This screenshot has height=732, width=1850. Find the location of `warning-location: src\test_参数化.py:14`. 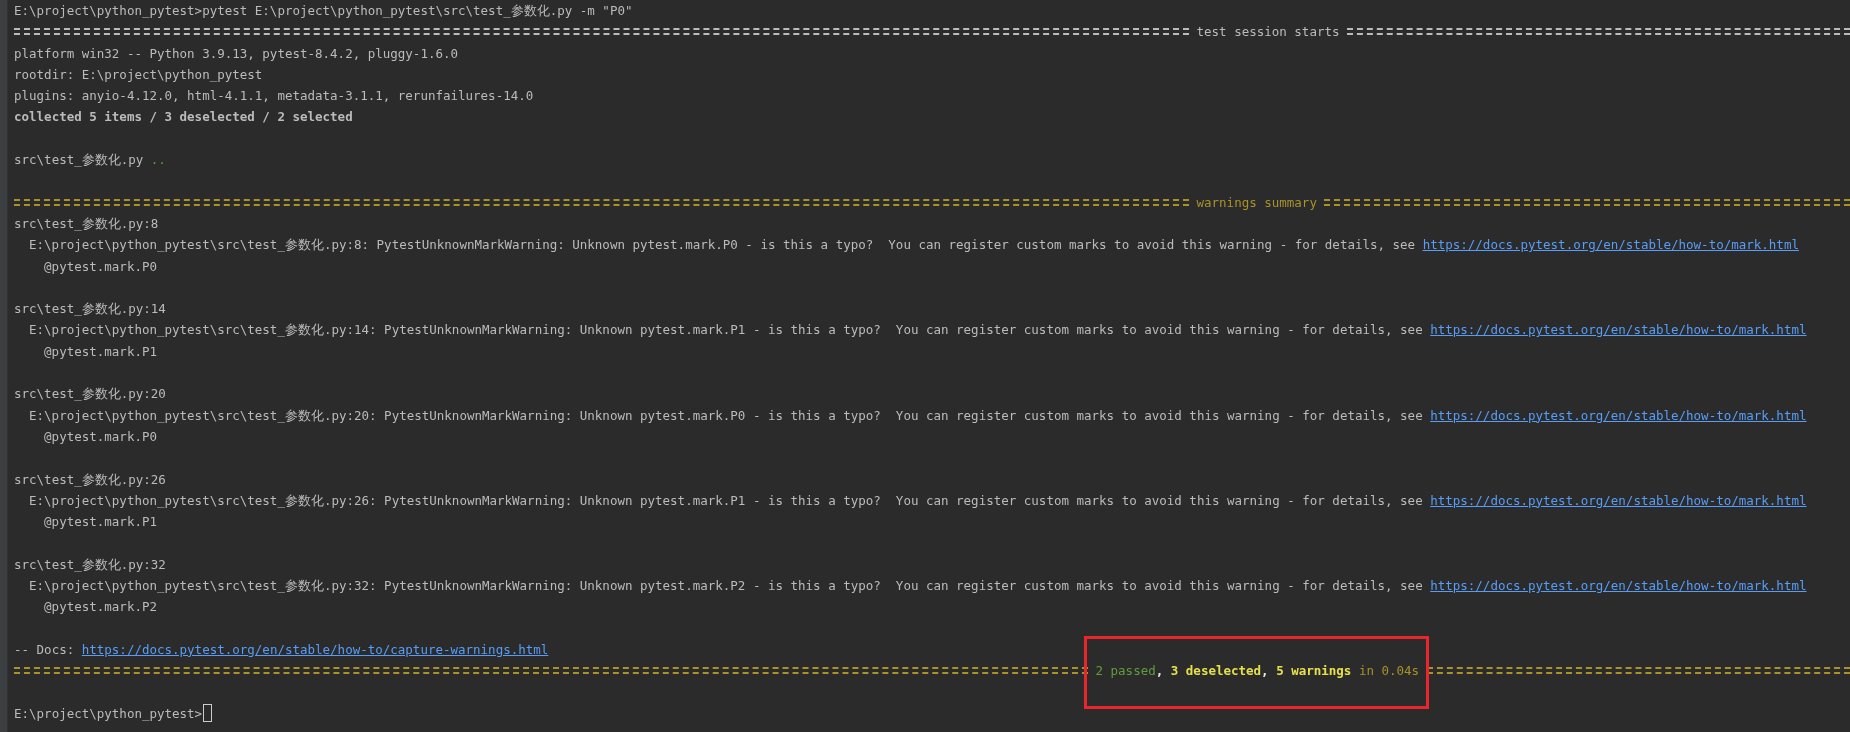

warning-location: src\test_参数化.py:14 is located at coordinates (90, 309).